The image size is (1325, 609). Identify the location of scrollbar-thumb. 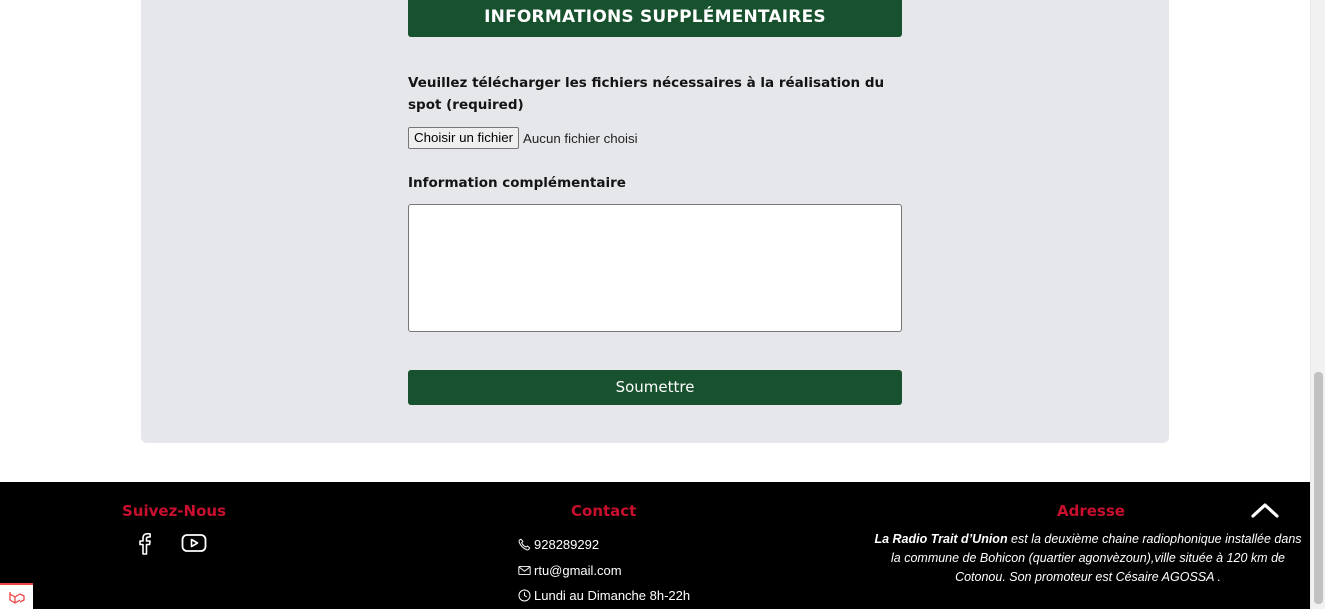
(1318, 488).